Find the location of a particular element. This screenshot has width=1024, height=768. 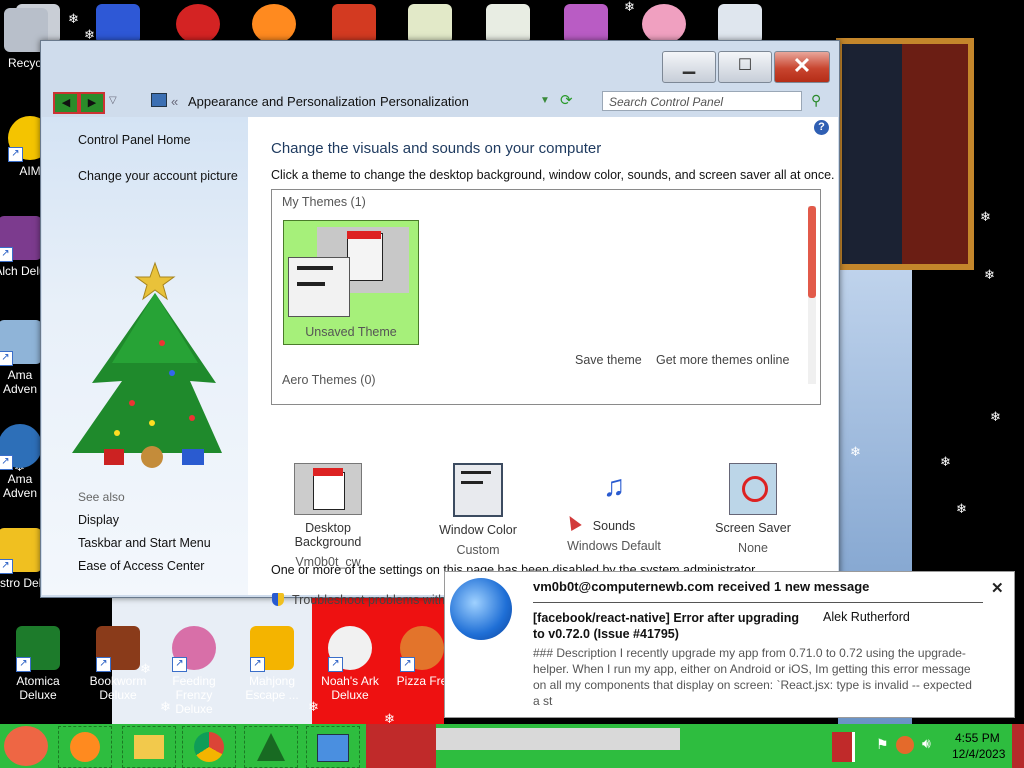

desktop-icon-pizza-frenzy: ↗ Pizza Fre is located at coordinates (422, 657).